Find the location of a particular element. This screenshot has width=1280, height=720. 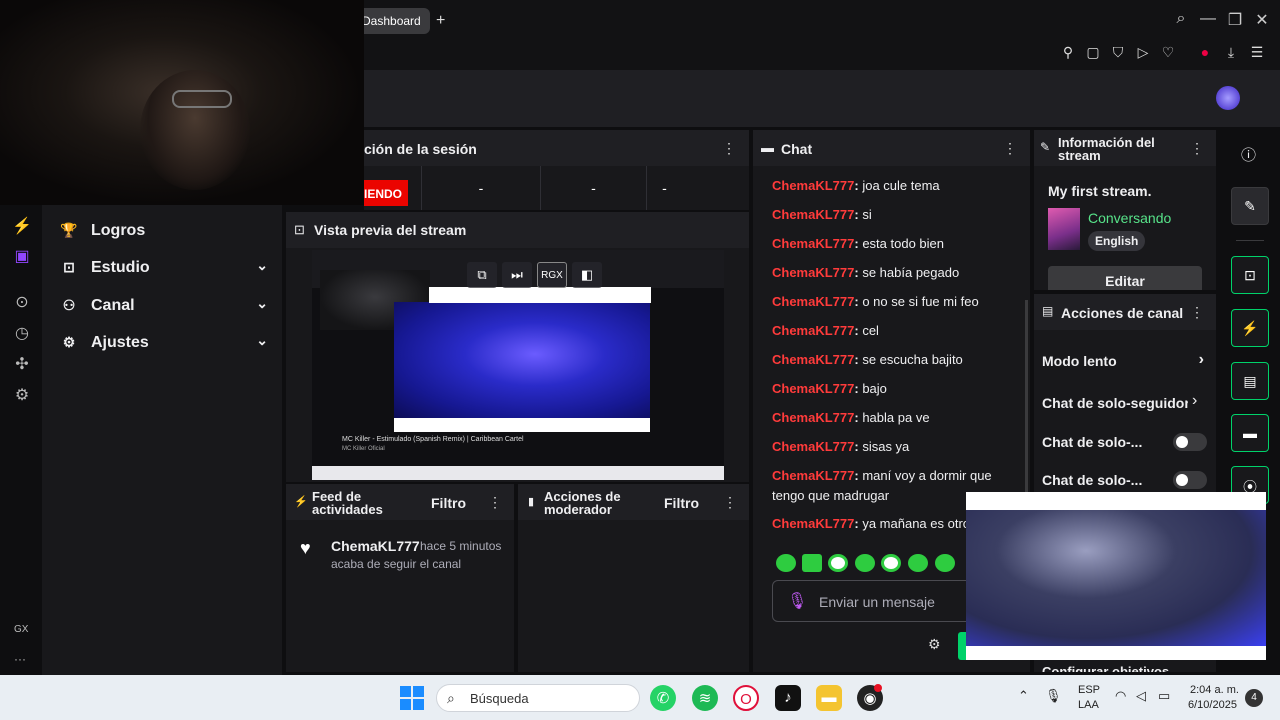

wifi-icon: ◠ is located at coordinates (1120, 696).